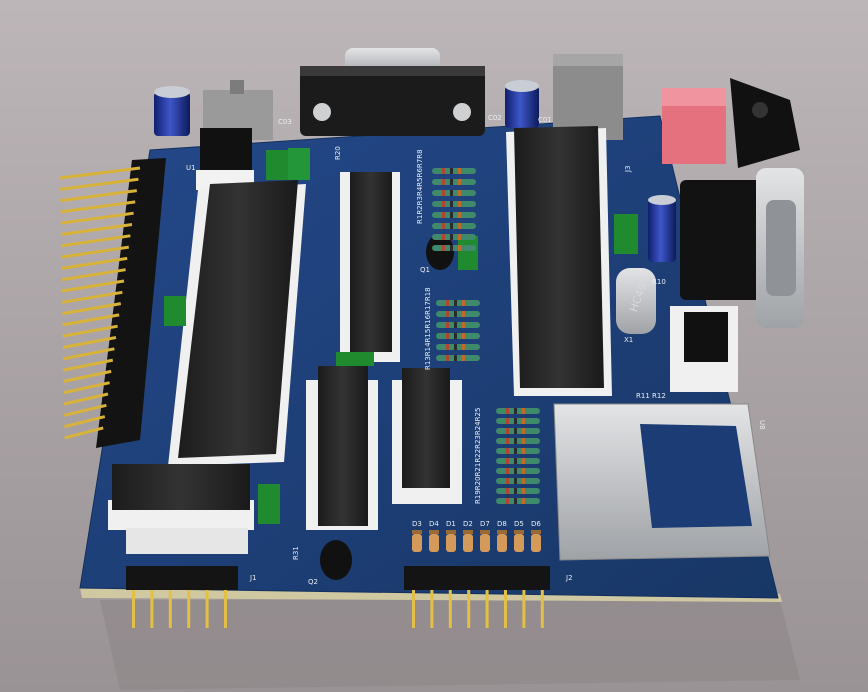 The width and height of the screenshot is (868, 692). What do you see at coordinates (704, 349) in the screenshot?
I see `right-small-socket` at bounding box center [704, 349].